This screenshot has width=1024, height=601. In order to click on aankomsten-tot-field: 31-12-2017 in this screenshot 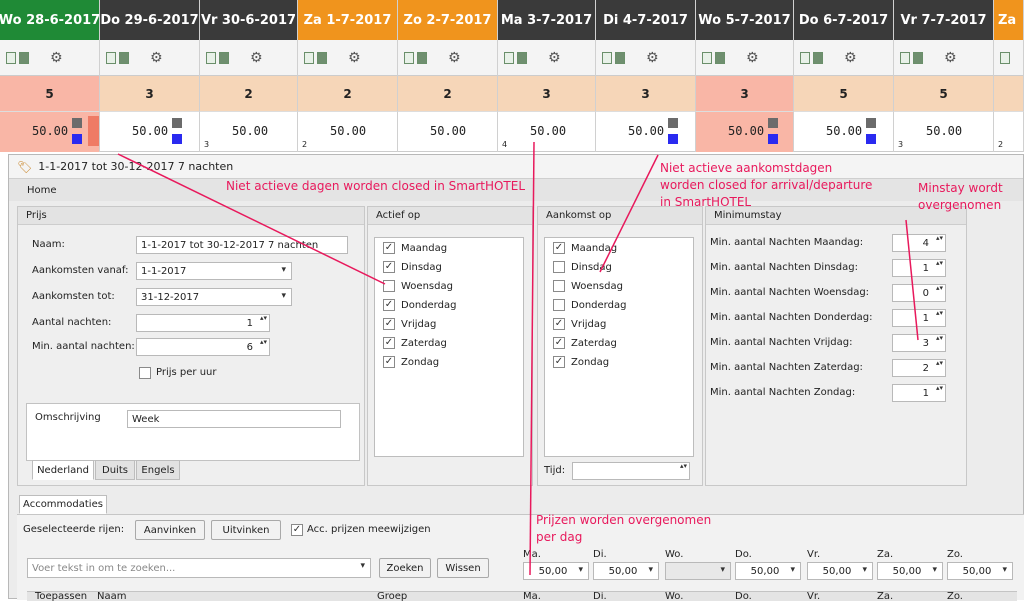, I will do `click(214, 297)`.